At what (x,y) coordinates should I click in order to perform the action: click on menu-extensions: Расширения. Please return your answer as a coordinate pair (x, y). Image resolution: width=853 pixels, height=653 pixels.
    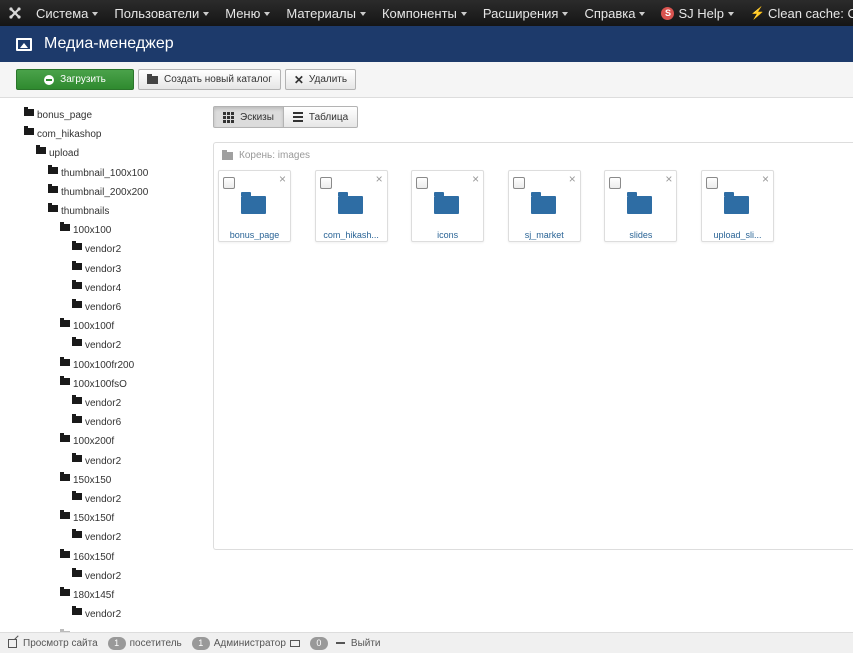
    Looking at the image, I should click on (526, 13).